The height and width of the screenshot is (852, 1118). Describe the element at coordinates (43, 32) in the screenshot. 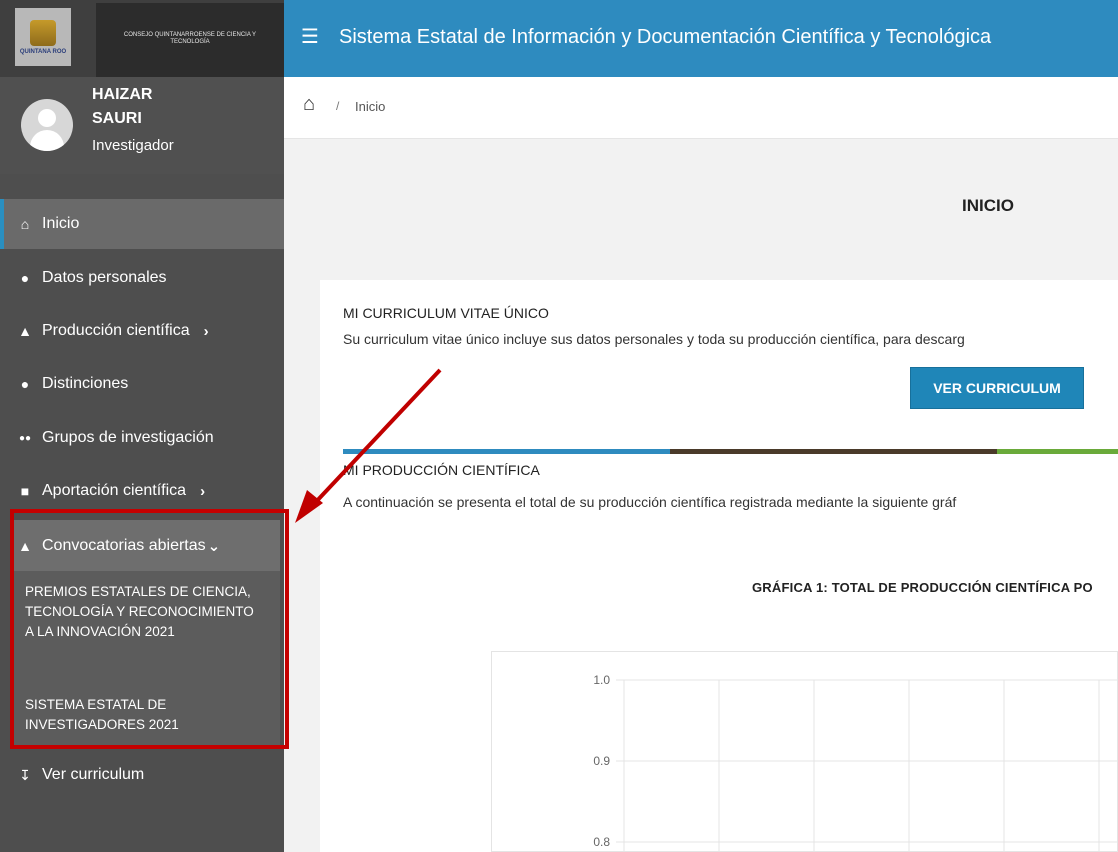

I see `crest-icon` at that location.